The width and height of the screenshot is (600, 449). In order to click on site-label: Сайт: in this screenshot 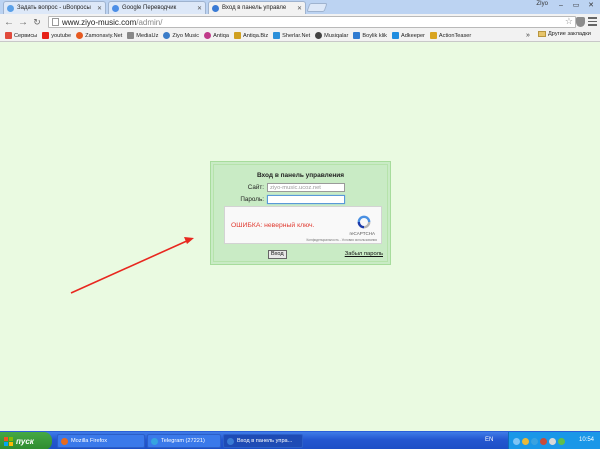, I will do `click(255, 187)`.